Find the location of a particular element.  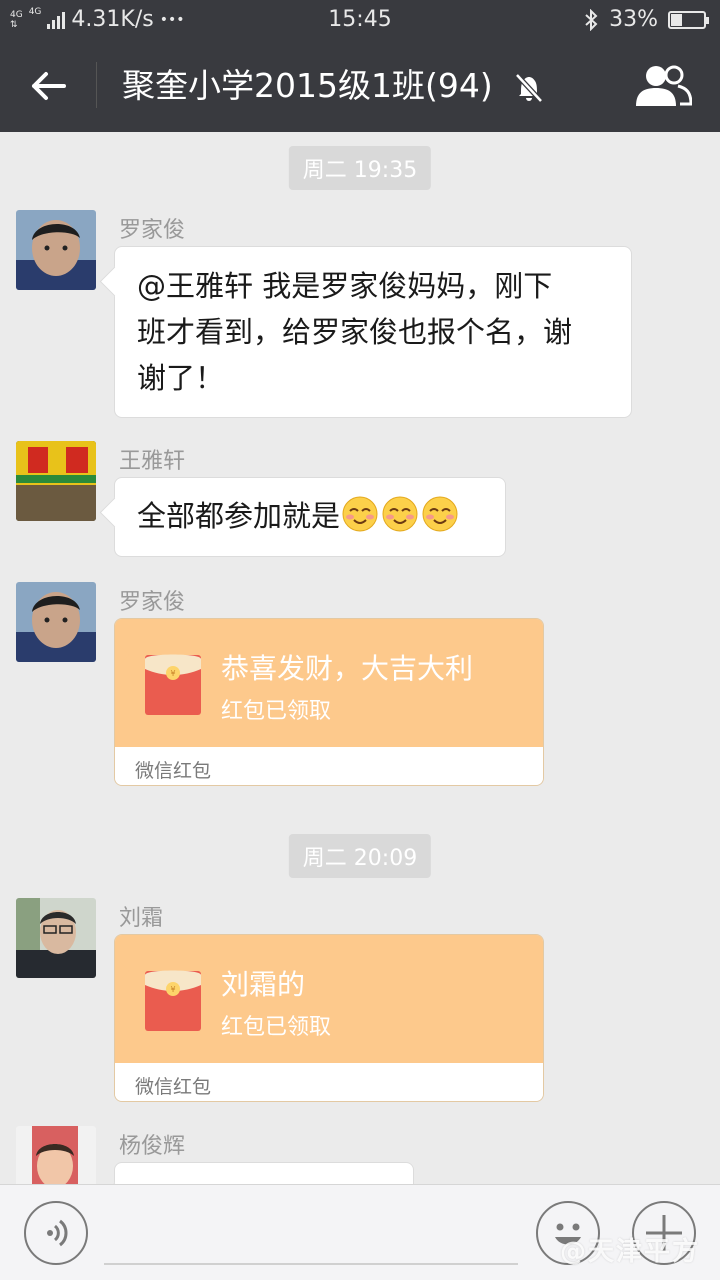

red-packet-body: ¥ 刘霜的 红包已领取 is located at coordinates (329, 999).